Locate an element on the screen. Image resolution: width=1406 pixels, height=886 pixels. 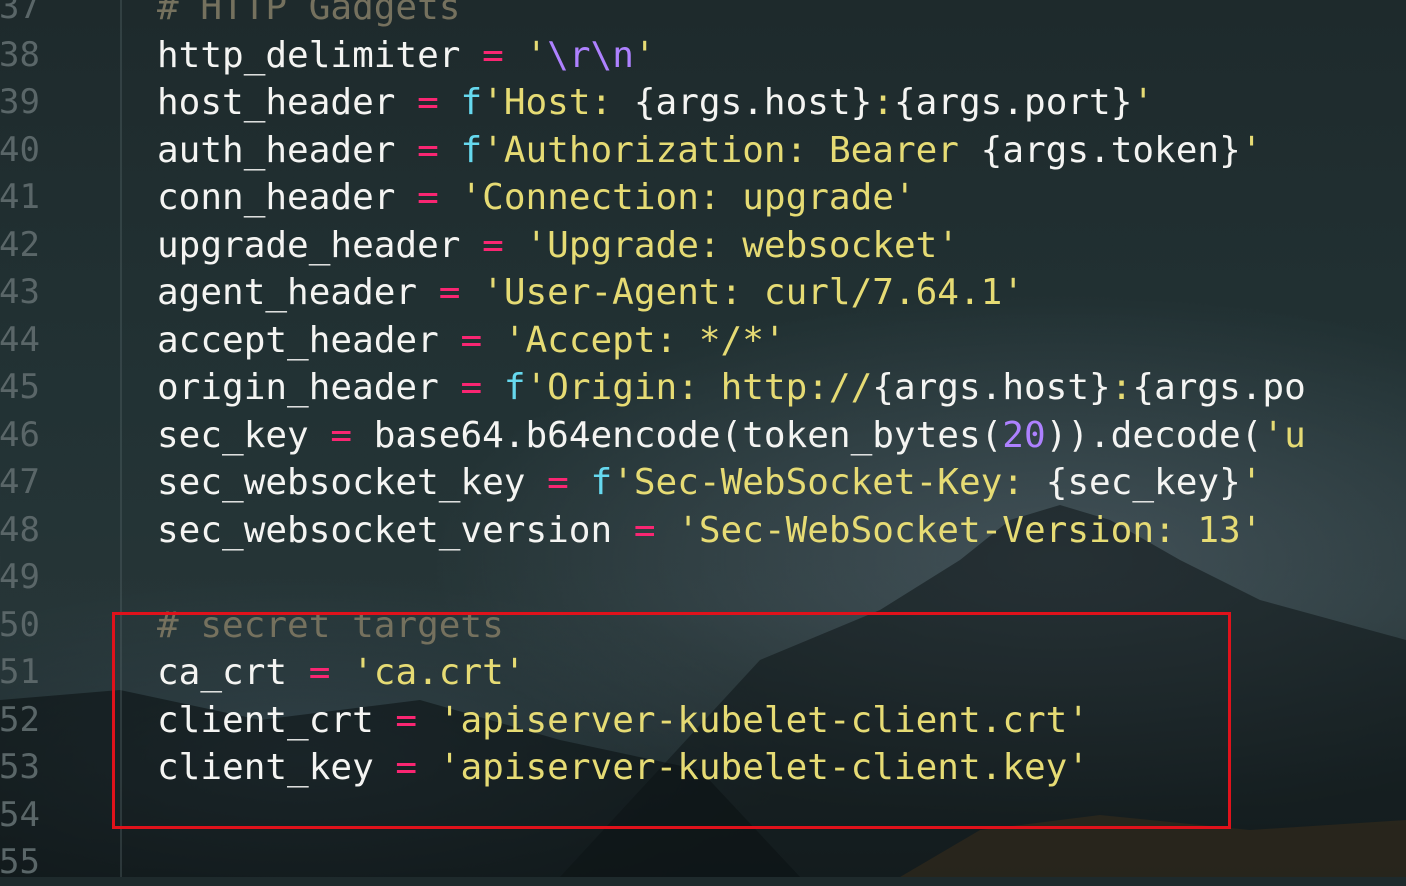
code-text: upgrade_header = 'Upgrade: websocket' is located at coordinates (558, 245).